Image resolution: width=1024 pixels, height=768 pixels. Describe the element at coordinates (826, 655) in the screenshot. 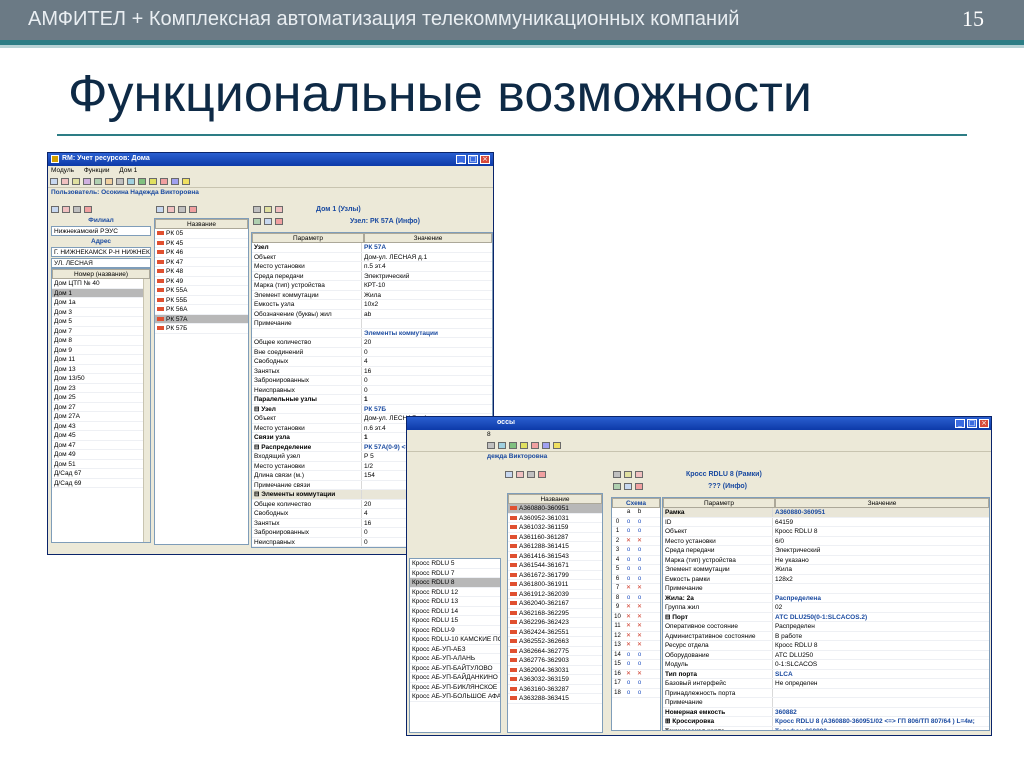

I see `property-row: Оборудование АТС DLU250` at that location.